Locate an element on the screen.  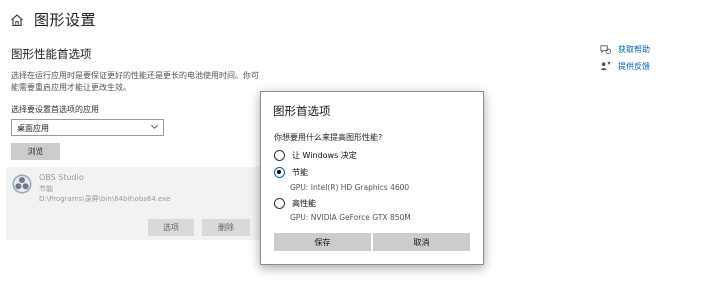
home-icon is located at coordinates (17, 20).